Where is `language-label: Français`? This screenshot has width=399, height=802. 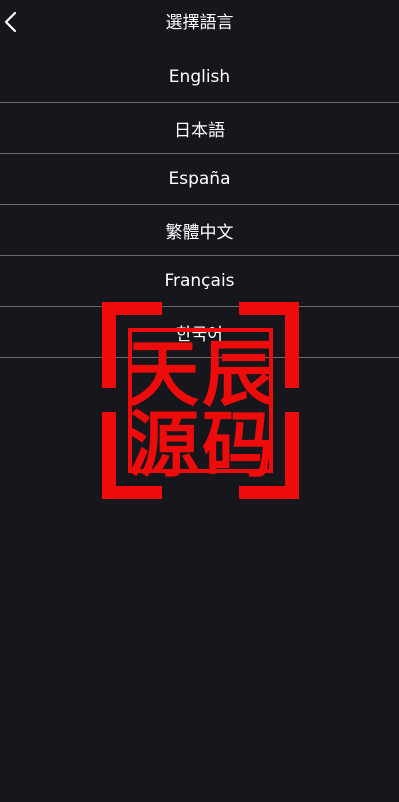 language-label: Français is located at coordinates (199, 281).